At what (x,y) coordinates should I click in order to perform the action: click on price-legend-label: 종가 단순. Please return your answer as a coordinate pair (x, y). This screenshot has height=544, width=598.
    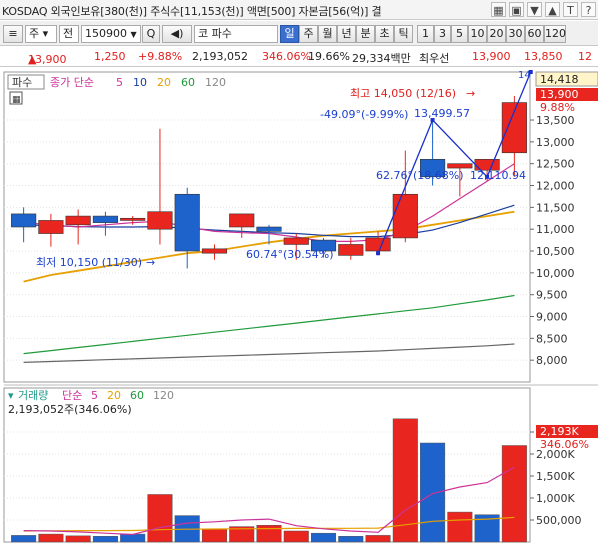
    Looking at the image, I should click on (72, 82).